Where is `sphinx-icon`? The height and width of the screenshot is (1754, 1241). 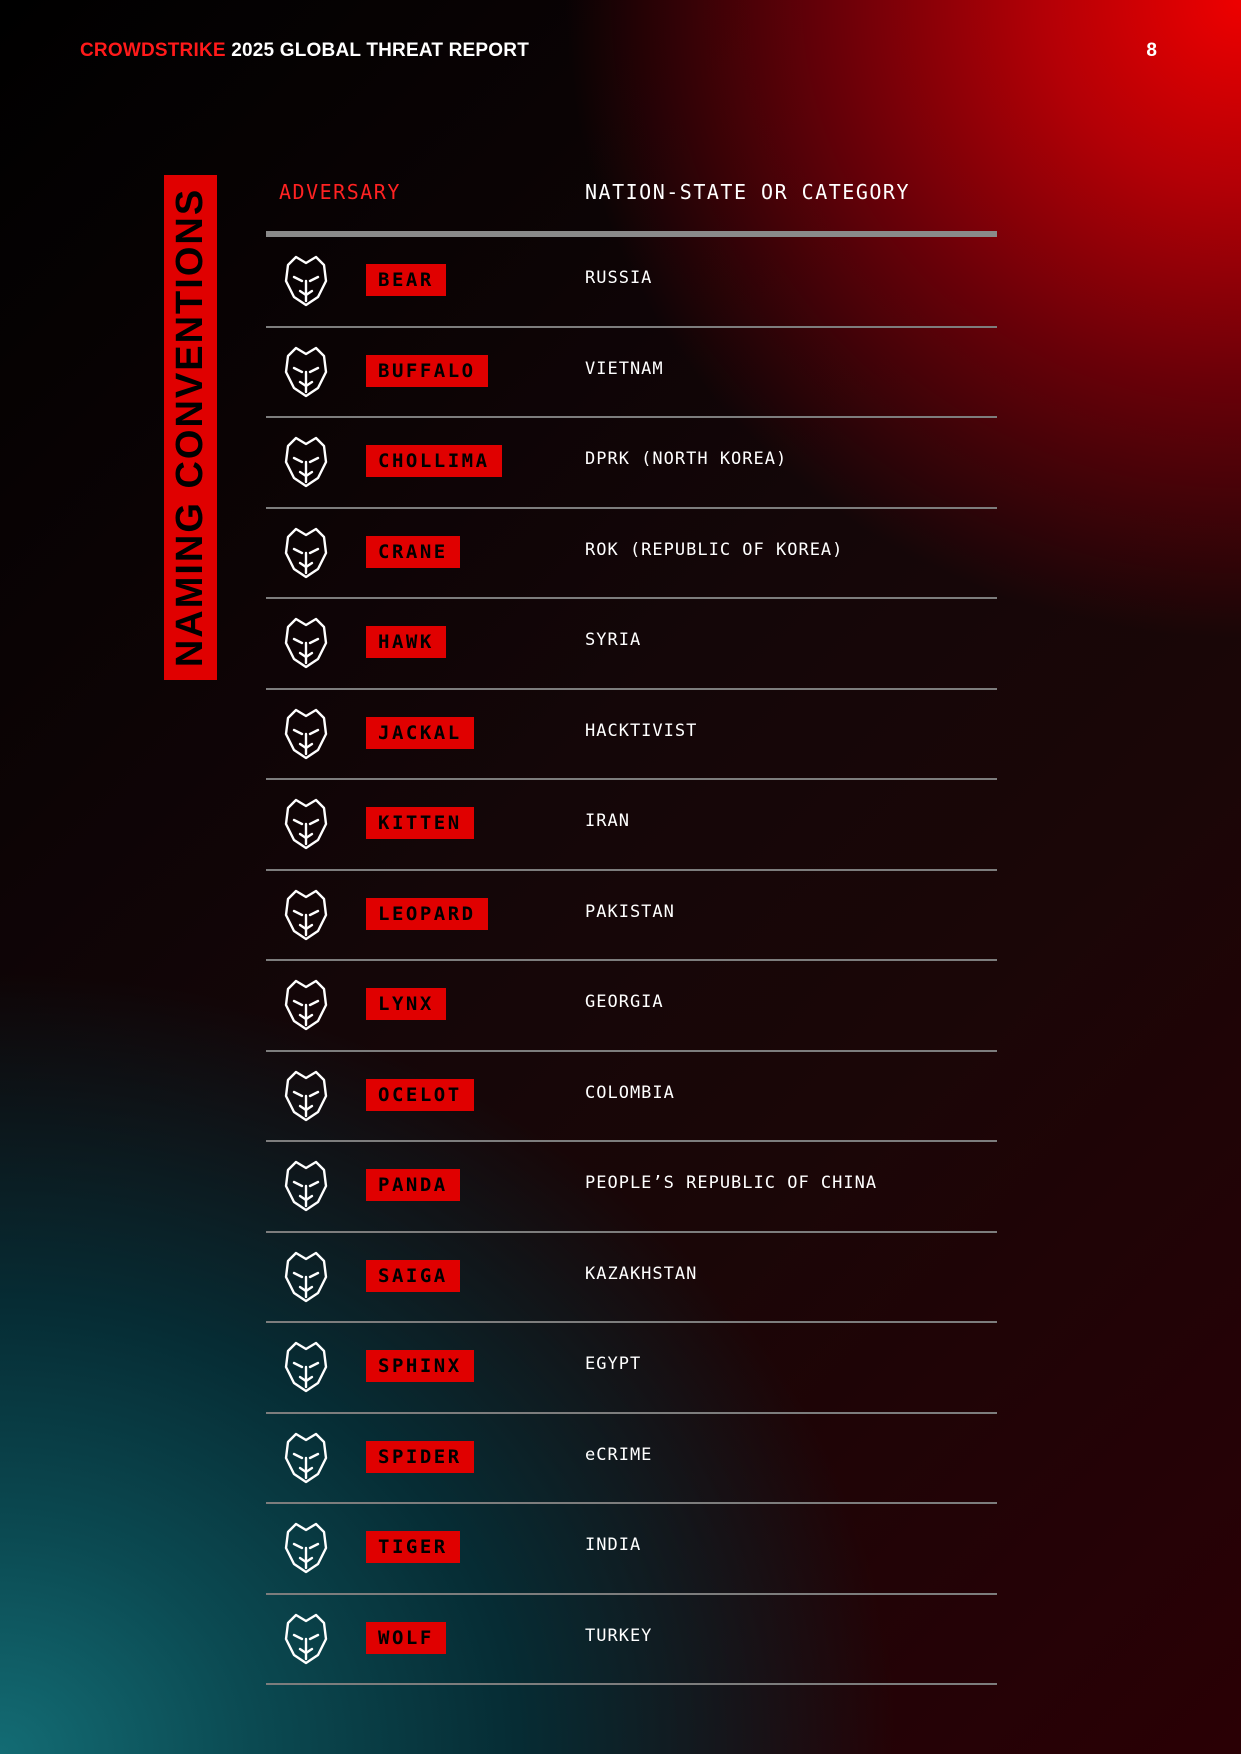
sphinx-icon is located at coordinates (306, 1367).